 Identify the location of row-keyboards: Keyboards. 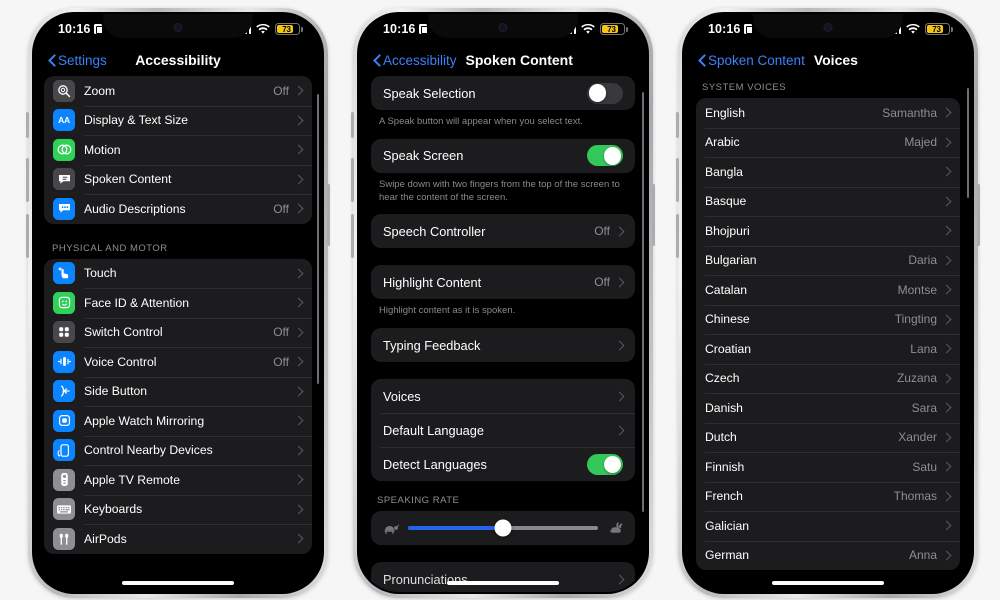
(178, 509).